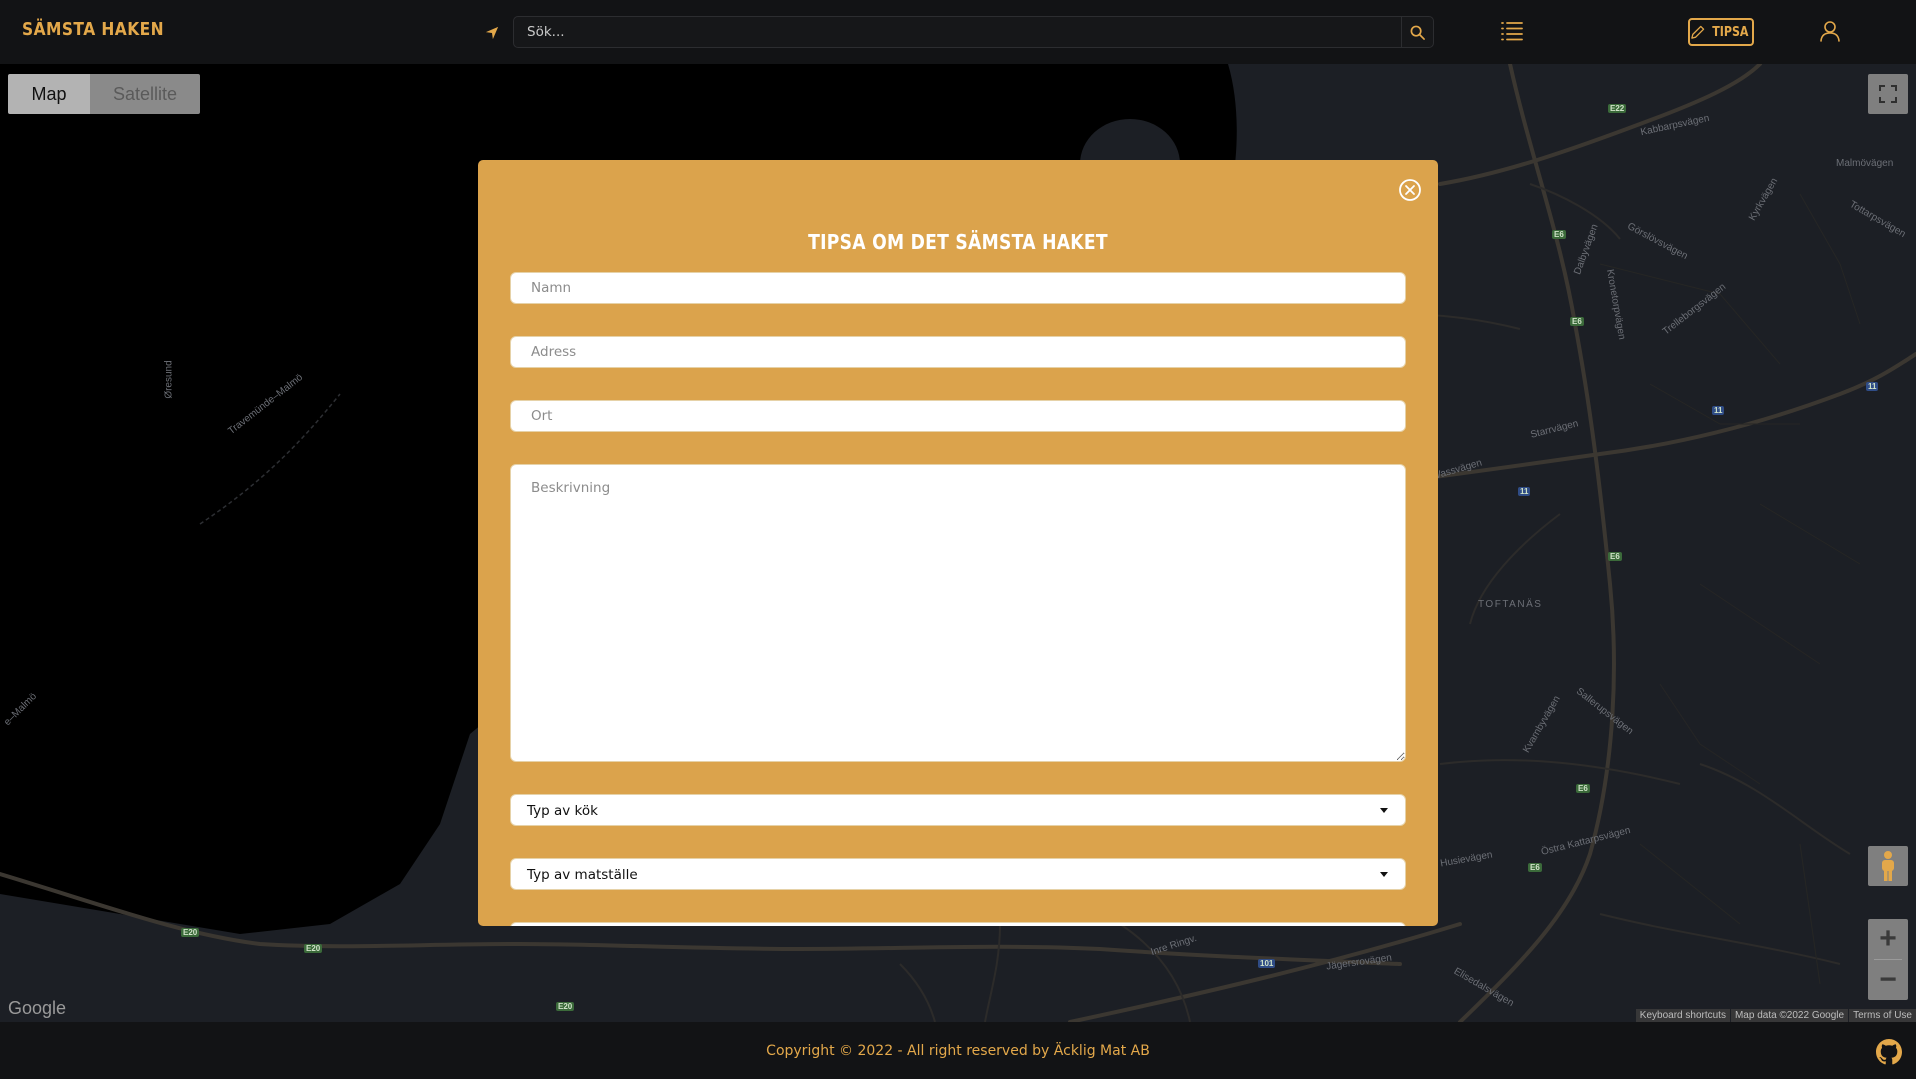 The image size is (1916, 1079). Describe the element at coordinates (1882, 1015) in the screenshot. I see `terms-link: Terms of Use` at that location.